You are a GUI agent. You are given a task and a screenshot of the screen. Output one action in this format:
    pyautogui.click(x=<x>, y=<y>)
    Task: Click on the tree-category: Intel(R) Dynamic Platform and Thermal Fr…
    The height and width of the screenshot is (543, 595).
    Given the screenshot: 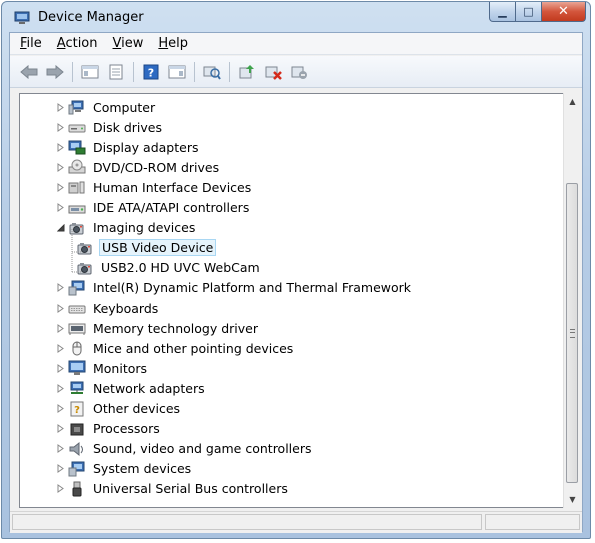 What is the action you would take?
    pyautogui.click(x=234, y=288)
    